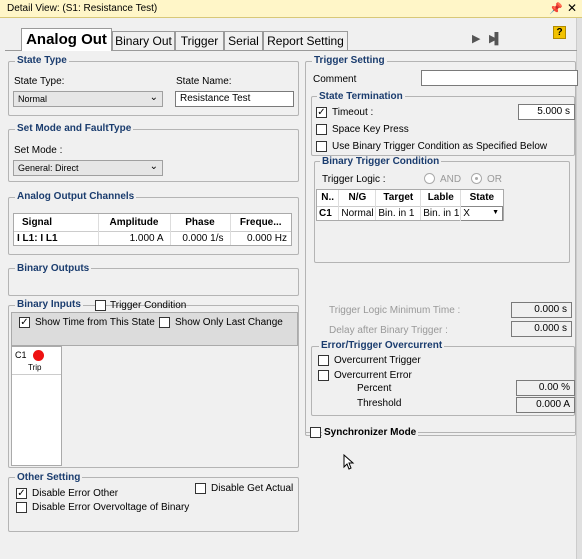 Image resolution: width=582 pixels, height=559 pixels. I want to click on disable-error-other-label: Disable Error Other, so click(75, 493).